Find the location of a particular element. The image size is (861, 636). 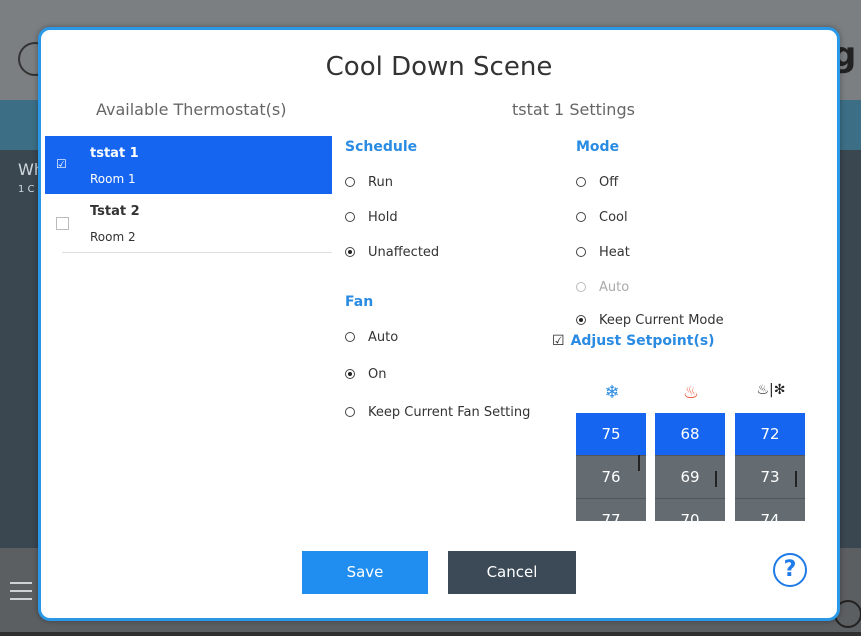

setpoint-value: 77 is located at coordinates (611, 509).